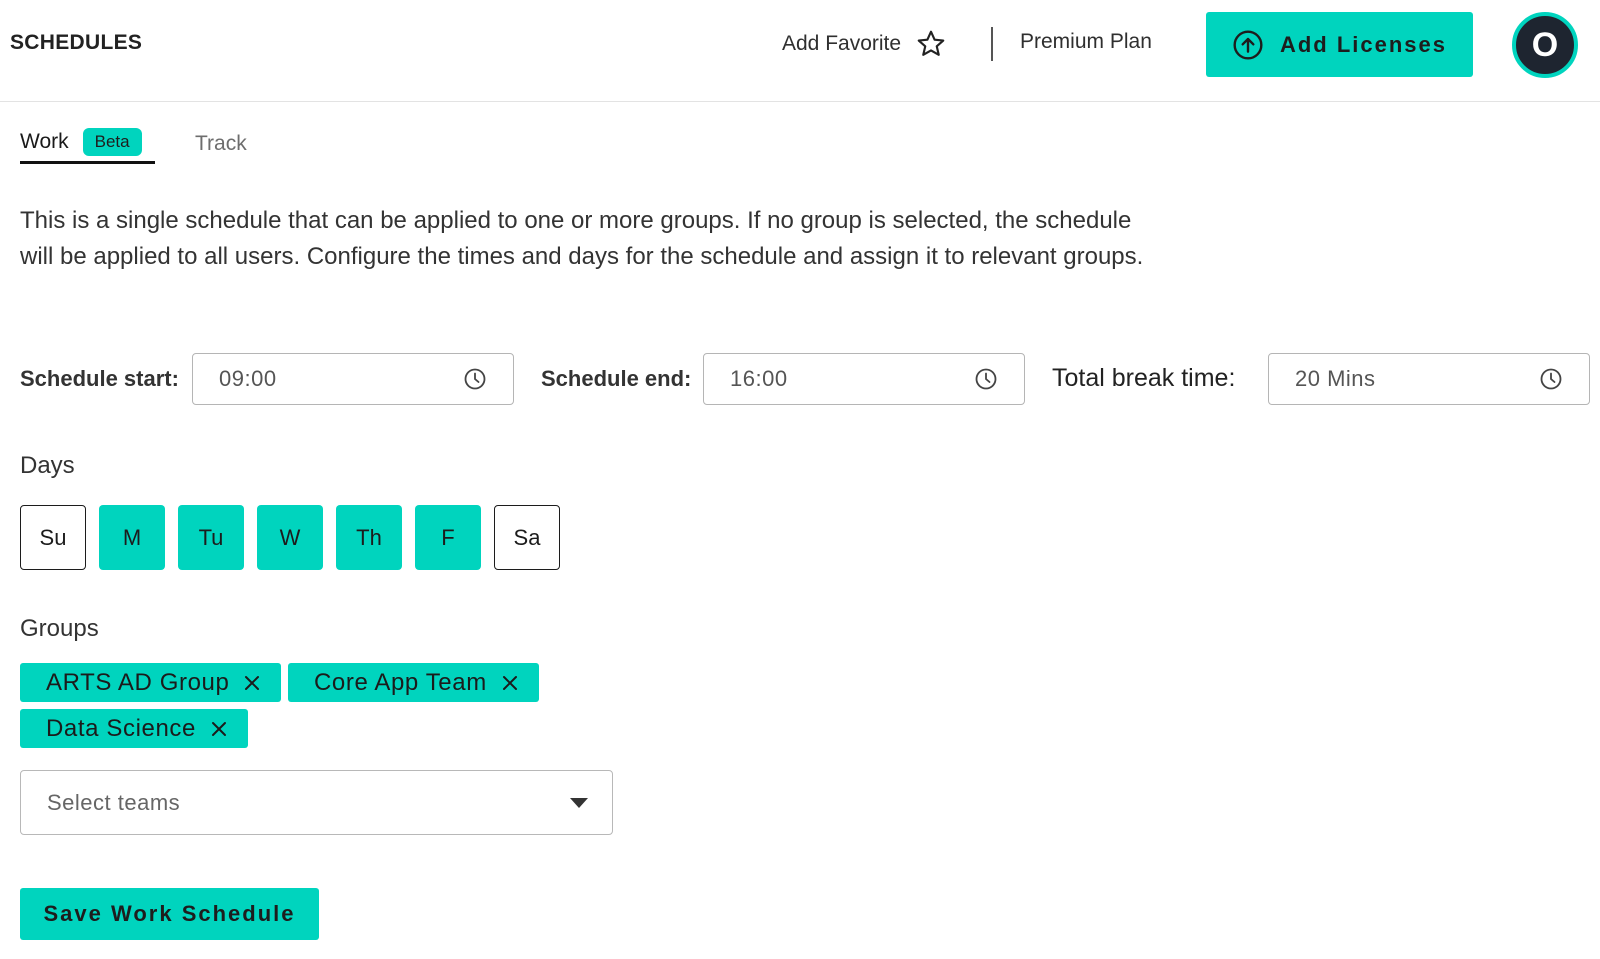  Describe the element at coordinates (842, 43) in the screenshot. I see `add-favorite-label: Add Favorite` at that location.